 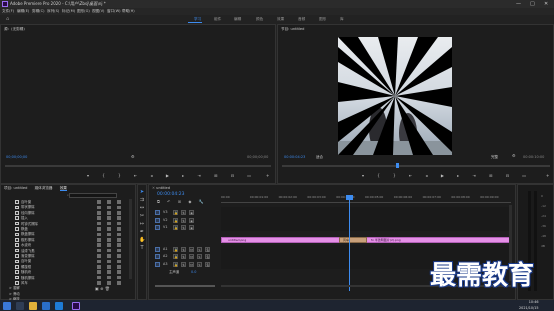 I want to click on menu-view: 视图(V), so click(x=98, y=11).